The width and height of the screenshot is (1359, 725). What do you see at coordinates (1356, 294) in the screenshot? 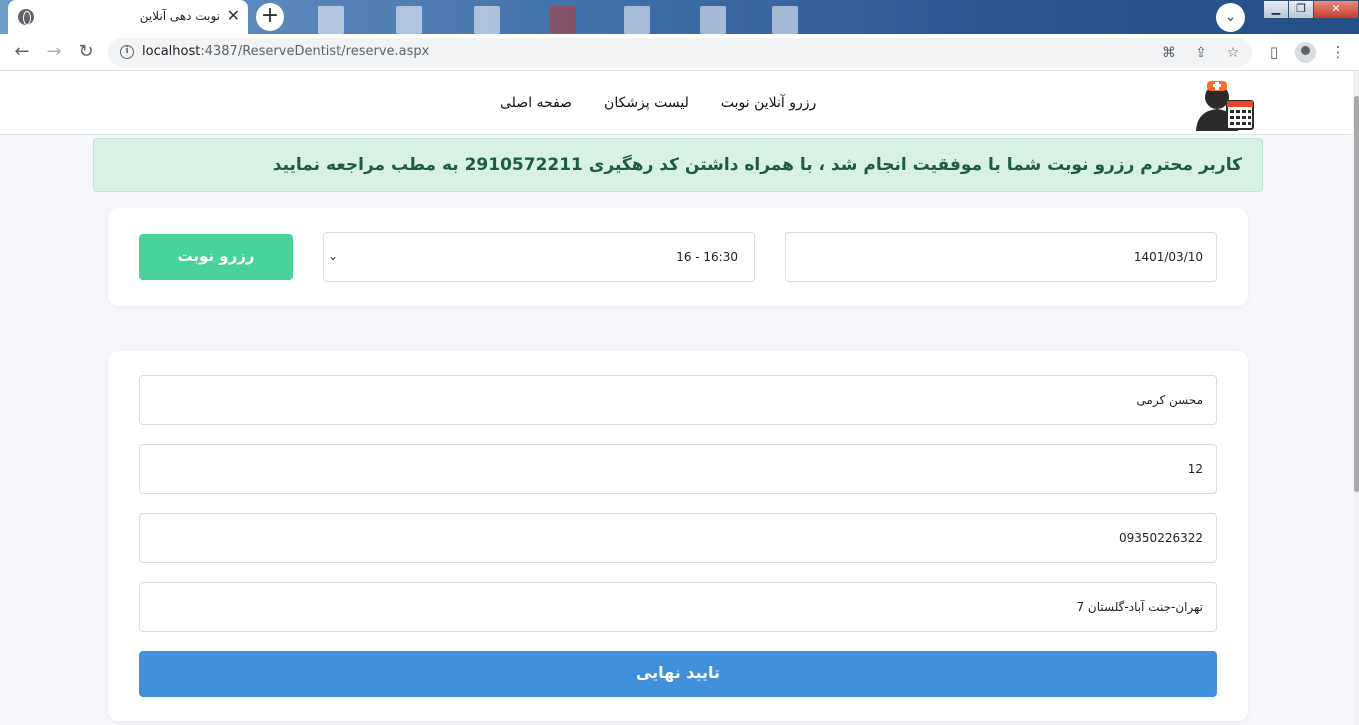
I see `scrollbar-thumb` at bounding box center [1356, 294].